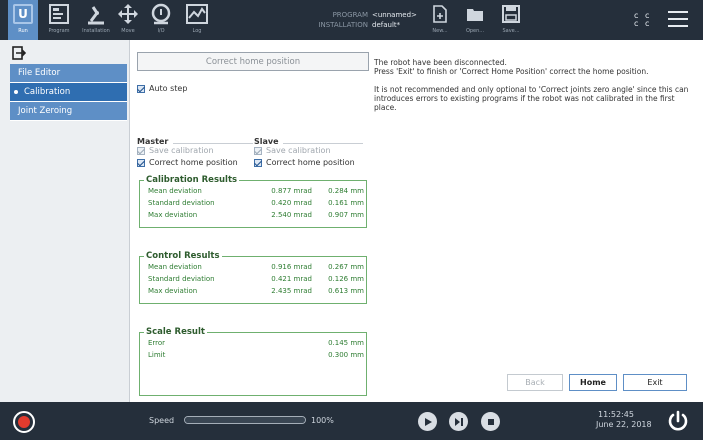  What do you see at coordinates (59, 31) in the screenshot?
I see `program-tab-label: Program` at bounding box center [59, 31].